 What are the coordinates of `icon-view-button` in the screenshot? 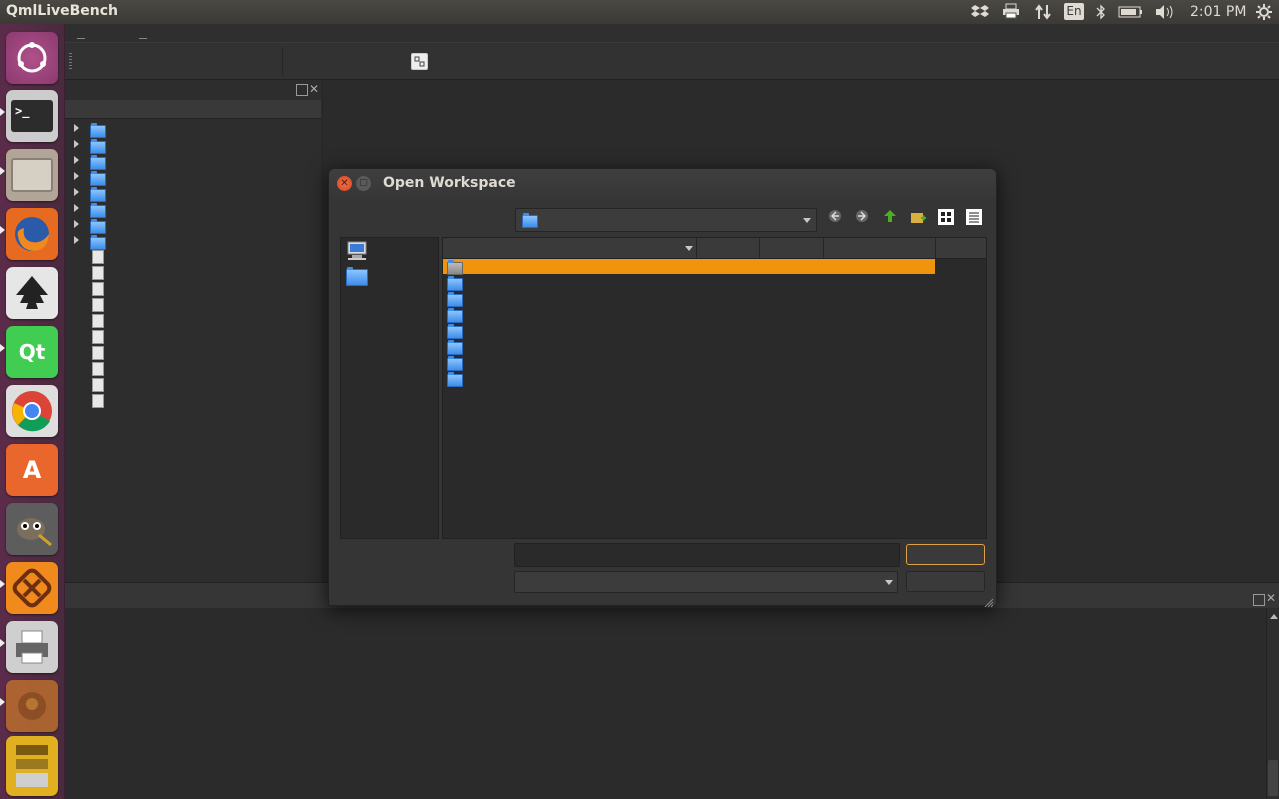 It's located at (946, 219).